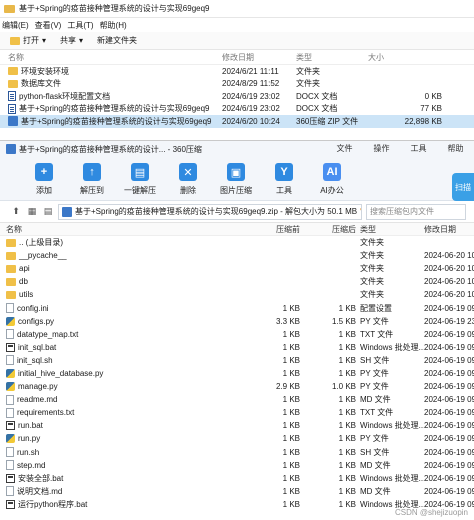  I want to click on archive-row: 说明文档.md 1 KB 1 KB MD 文件 2024-06-19 09:35, so click(237, 491).